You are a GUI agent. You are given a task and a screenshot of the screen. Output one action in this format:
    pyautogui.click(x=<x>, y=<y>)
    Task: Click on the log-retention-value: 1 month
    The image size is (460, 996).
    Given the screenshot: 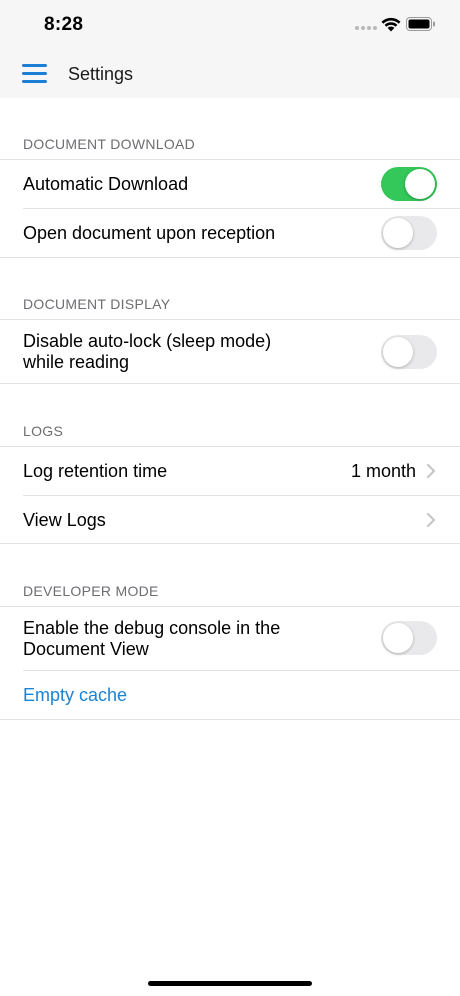 What is the action you would take?
    pyautogui.click(x=383, y=471)
    